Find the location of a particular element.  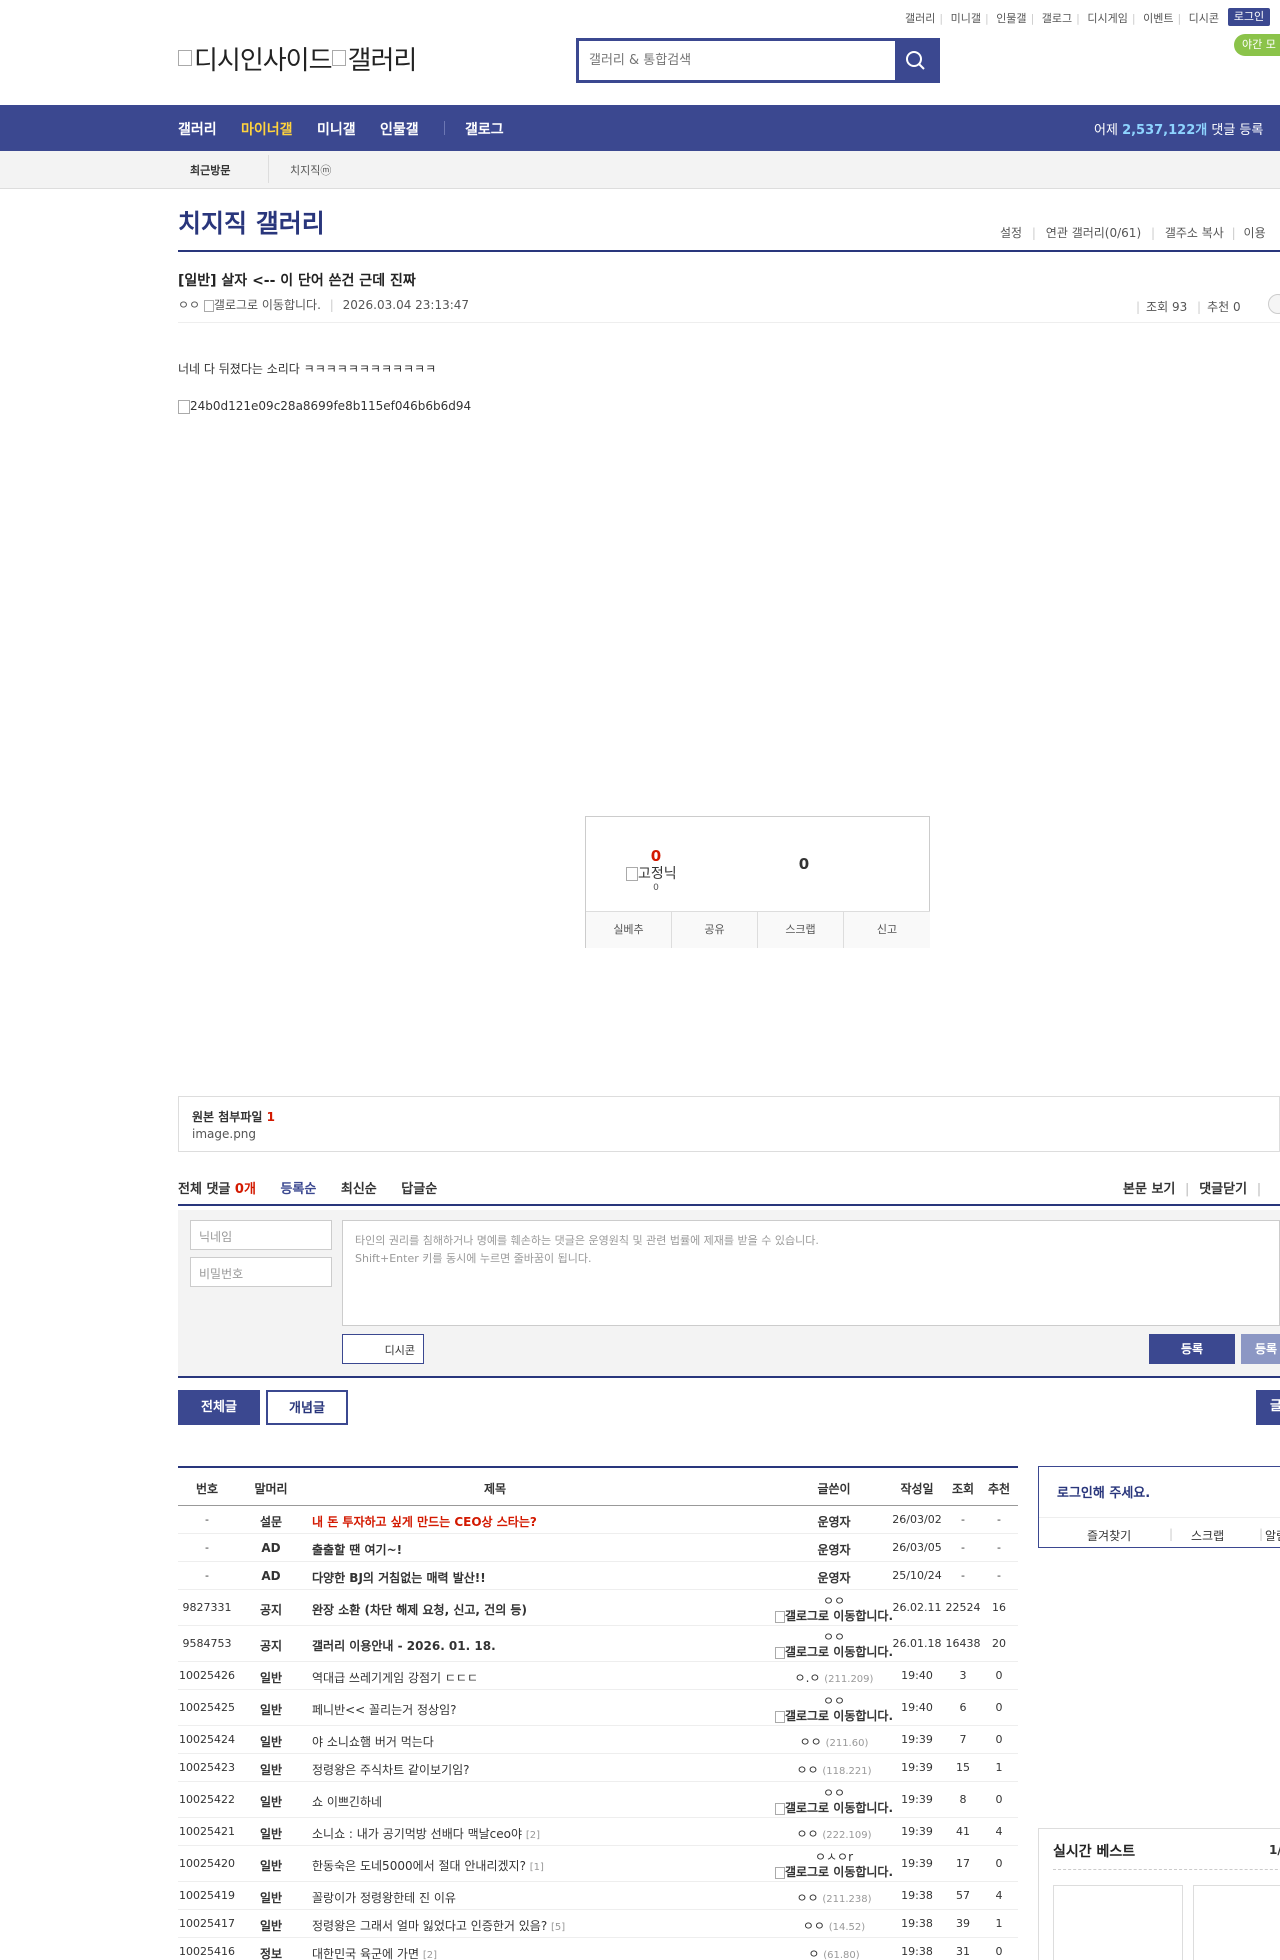

nav-gallog: 갤로그 is located at coordinates (484, 129).